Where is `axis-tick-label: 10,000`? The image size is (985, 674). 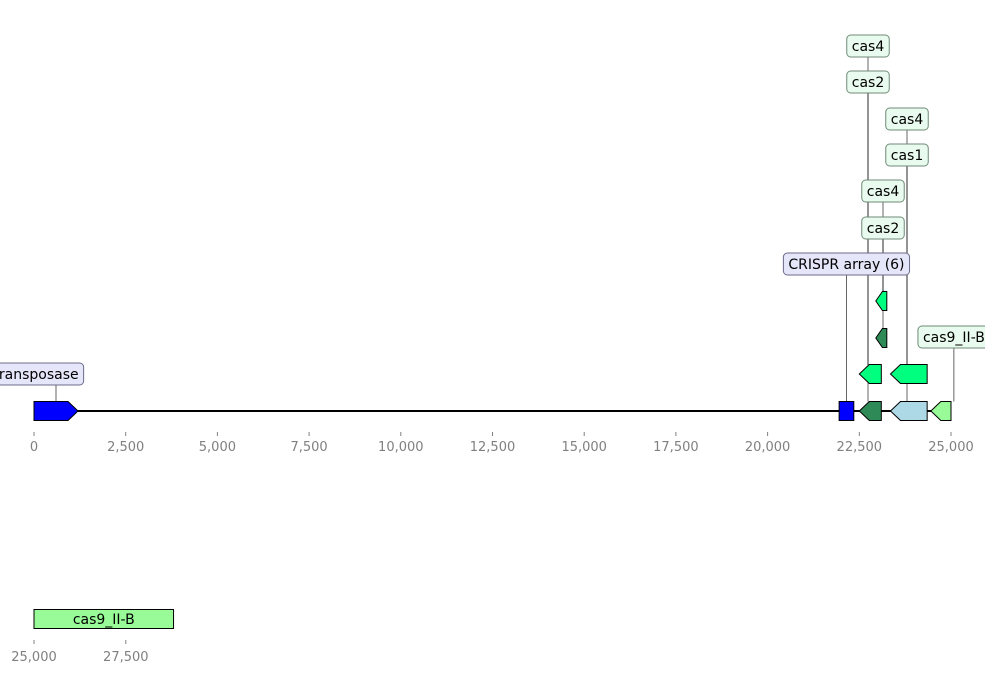
axis-tick-label: 10,000 is located at coordinates (401, 447).